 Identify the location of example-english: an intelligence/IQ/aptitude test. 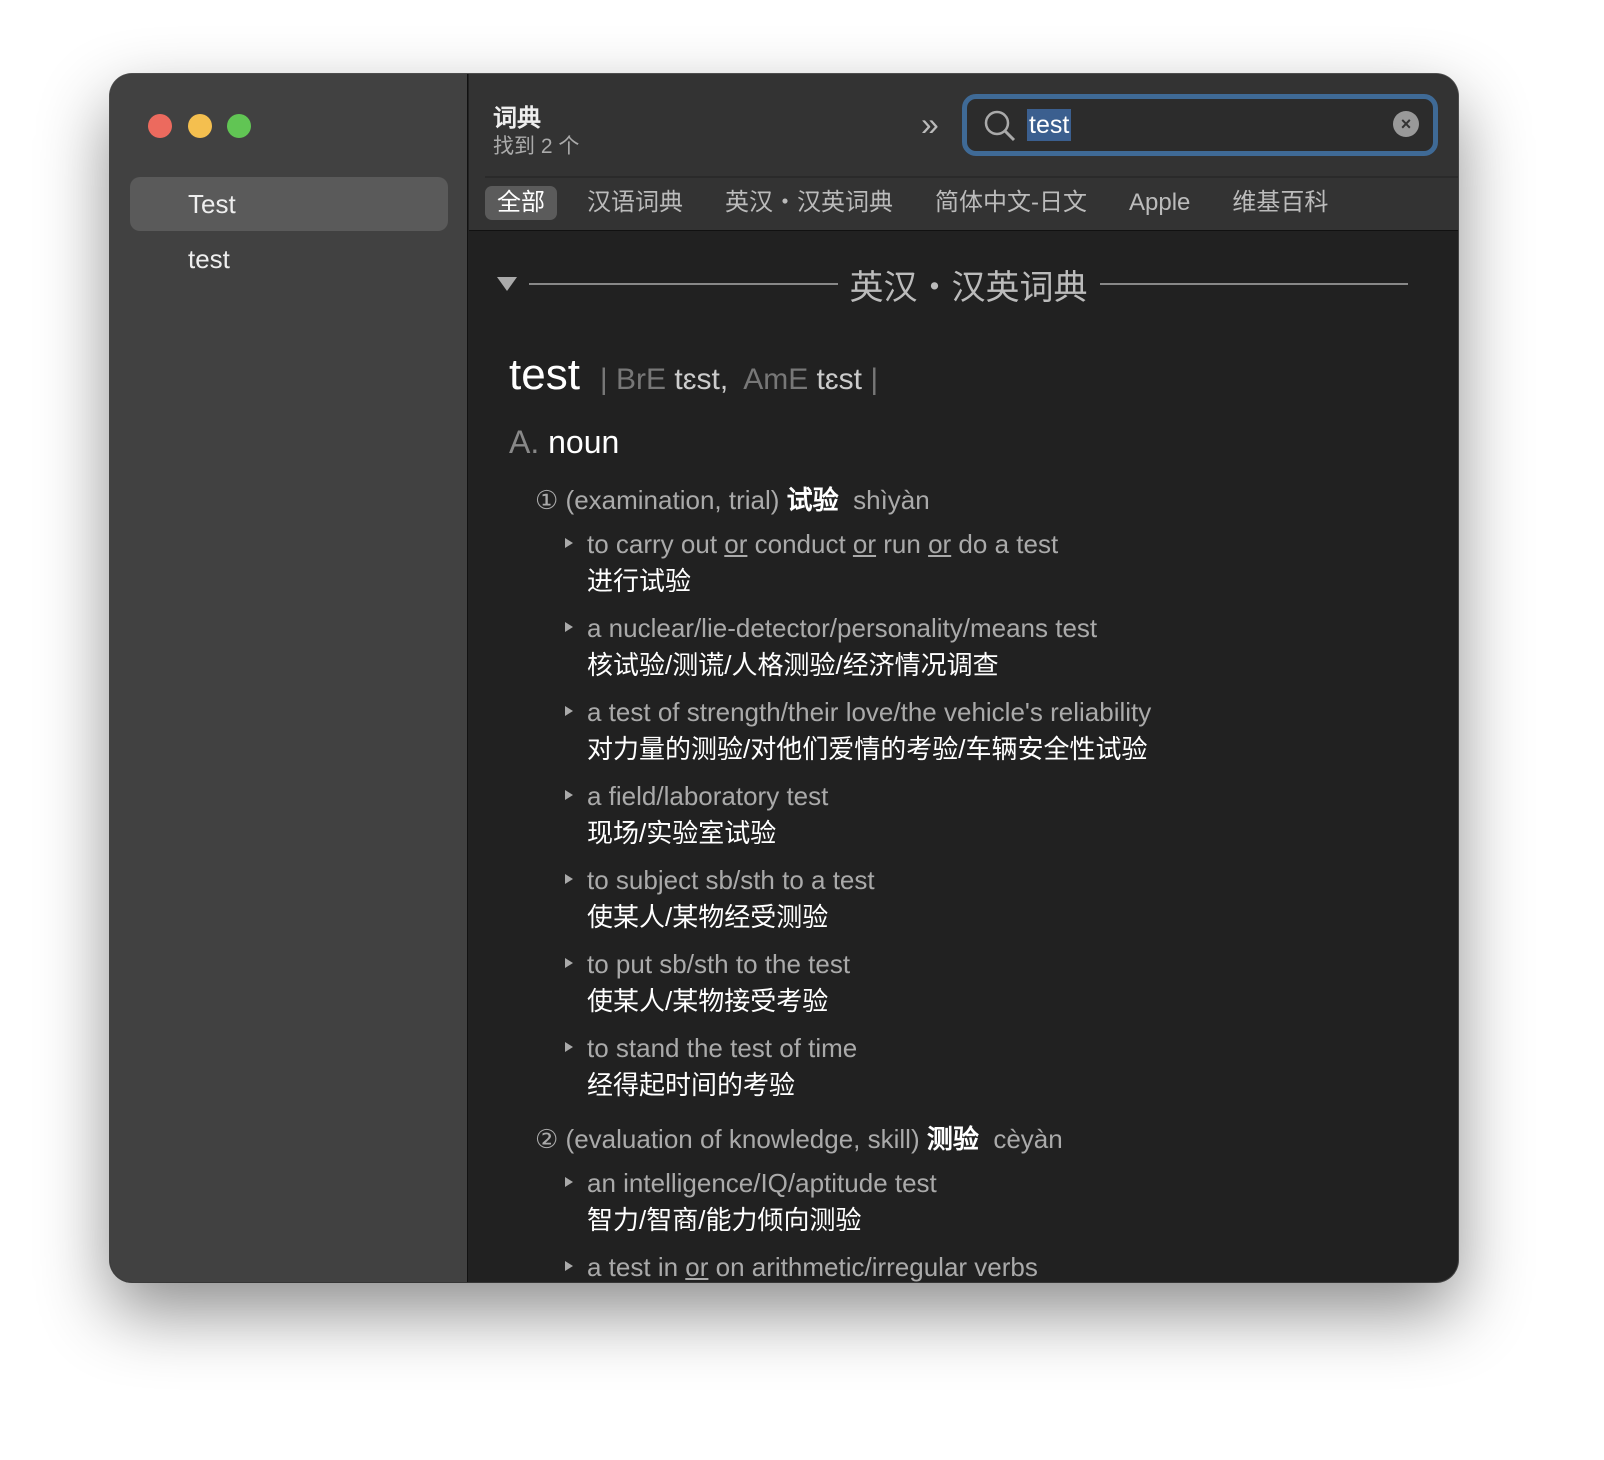
(762, 1183).